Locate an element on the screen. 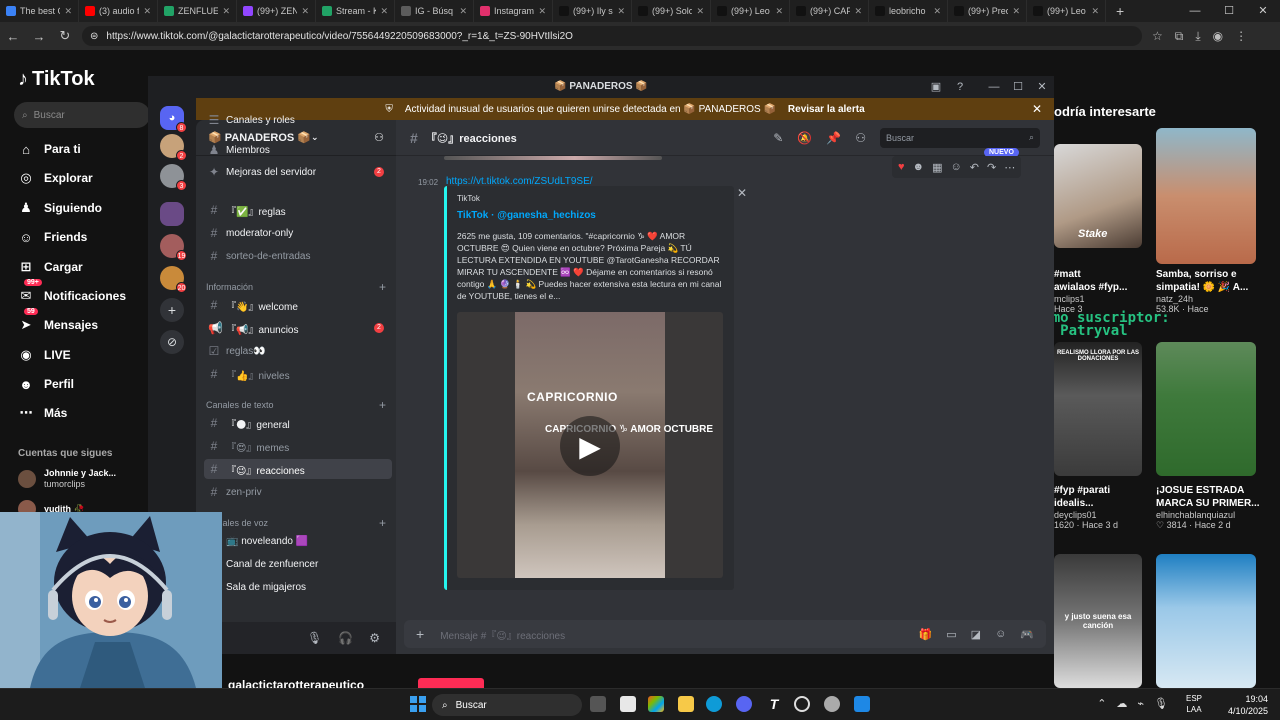 The image size is (1280, 720). tiktok-nav-item: ✉ Notificaciones 99+ is located at coordinates (72, 293).